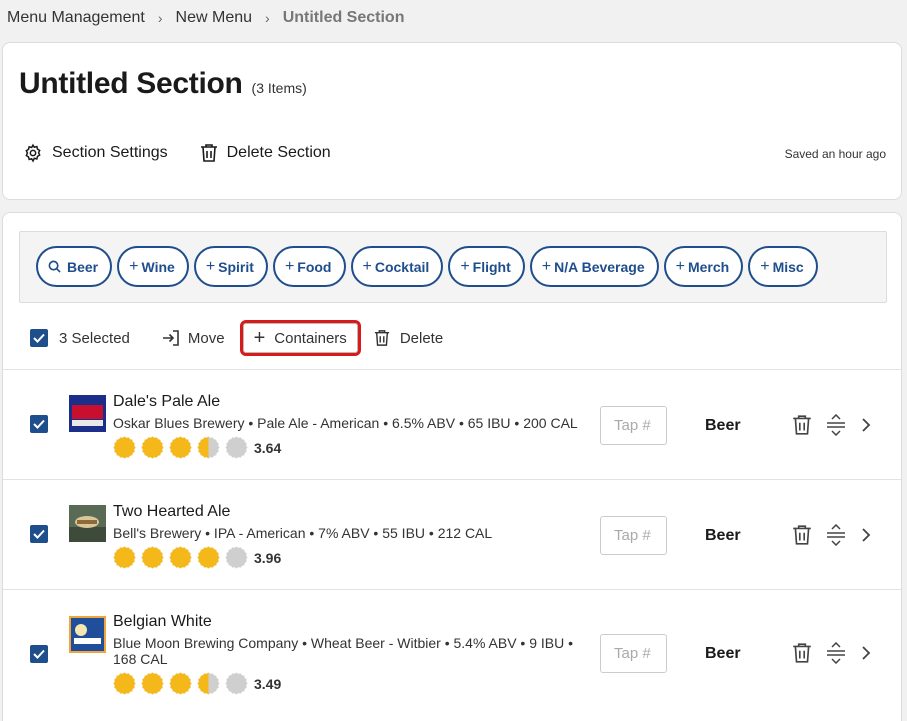  Describe the element at coordinates (170, 338) in the screenshot. I see `move-icon` at that location.